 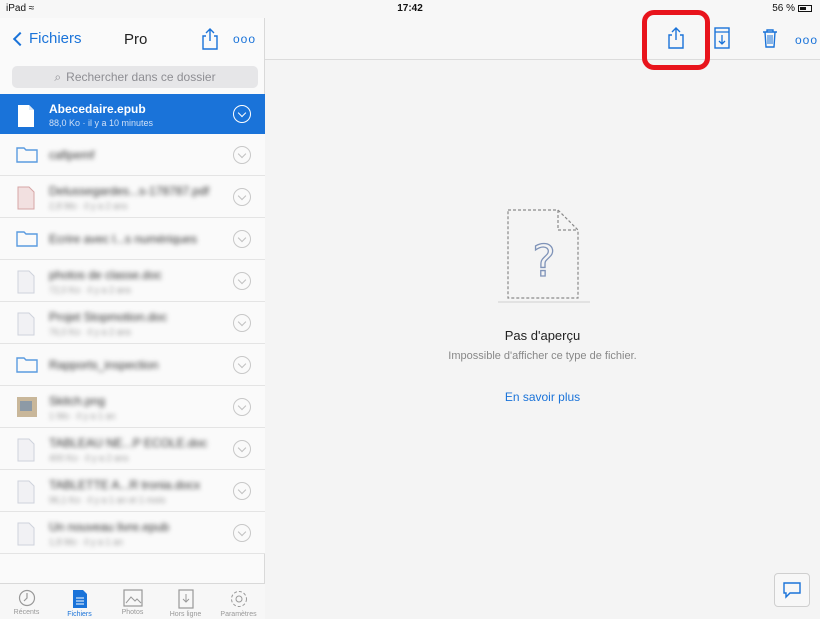 I want to click on file-meta: 1 Mo · il y a 1 an, so click(x=82, y=416).